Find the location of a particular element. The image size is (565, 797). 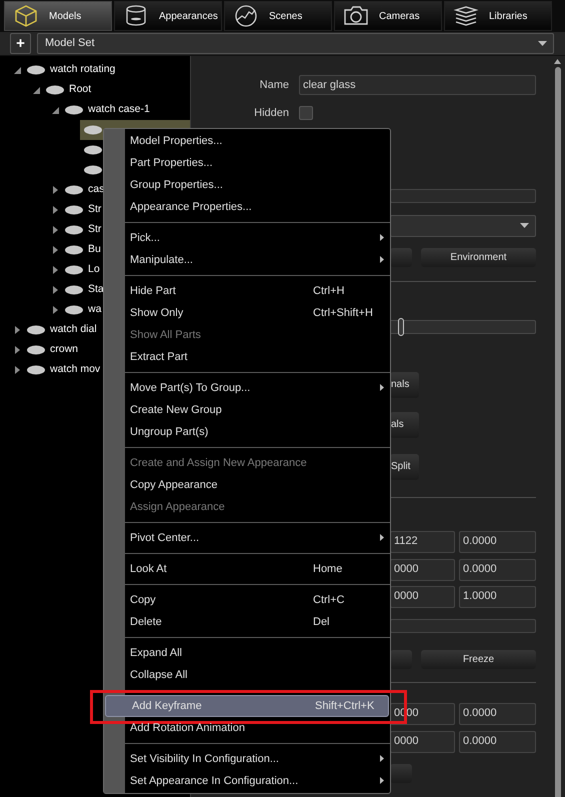

shortcut-text: Ctrl+H is located at coordinates (328, 291).